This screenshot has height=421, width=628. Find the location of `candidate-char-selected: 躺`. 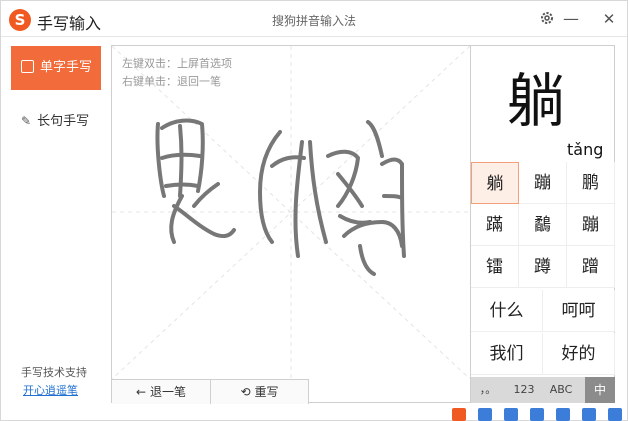

candidate-char-selected: 躺 is located at coordinates (495, 183).